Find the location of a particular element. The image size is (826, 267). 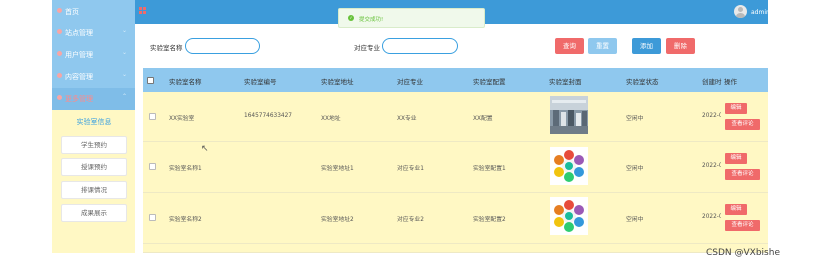

major-input is located at coordinates (420, 46).